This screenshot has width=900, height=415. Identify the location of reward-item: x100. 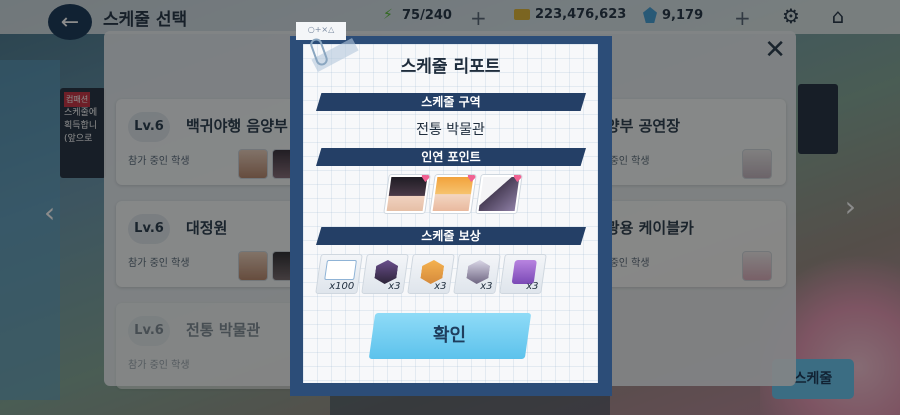
(339, 274).